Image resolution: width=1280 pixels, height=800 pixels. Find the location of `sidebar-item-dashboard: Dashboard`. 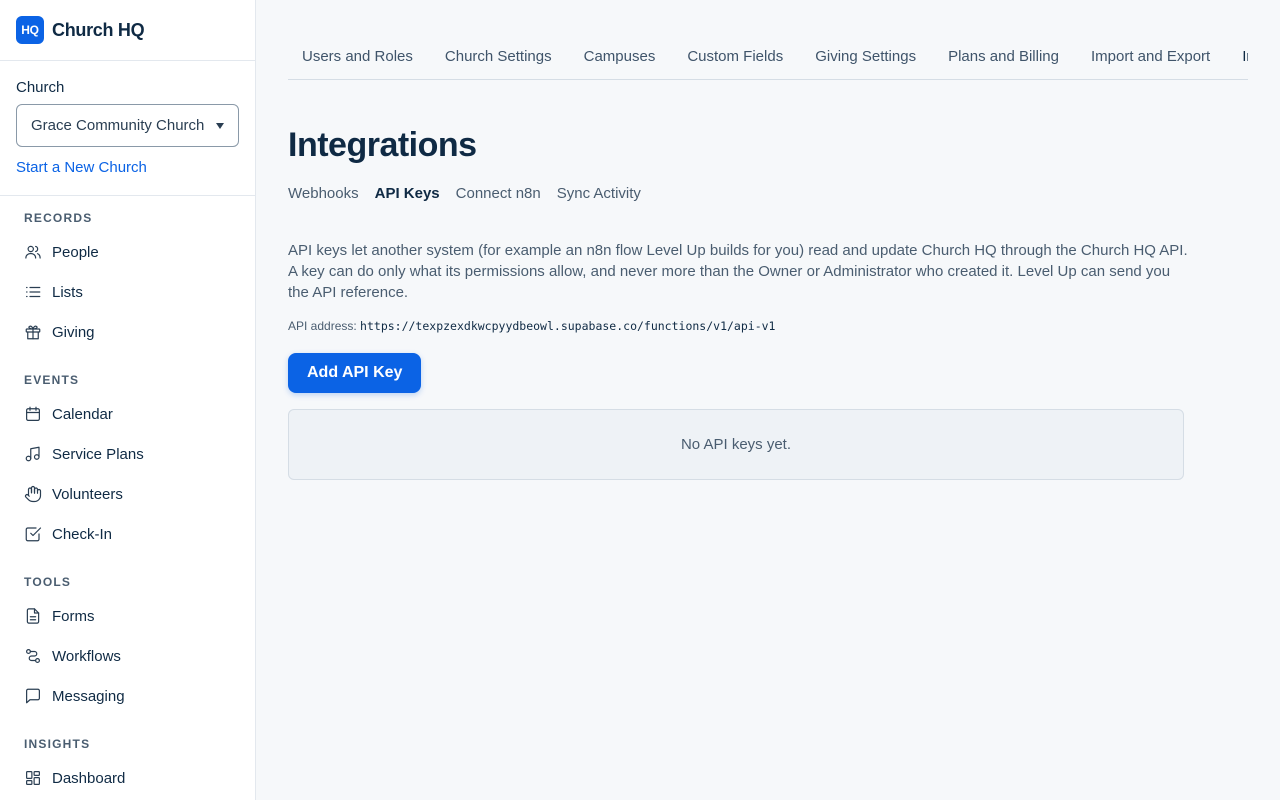

sidebar-item-dashboard: Dashboard is located at coordinates (127, 778).